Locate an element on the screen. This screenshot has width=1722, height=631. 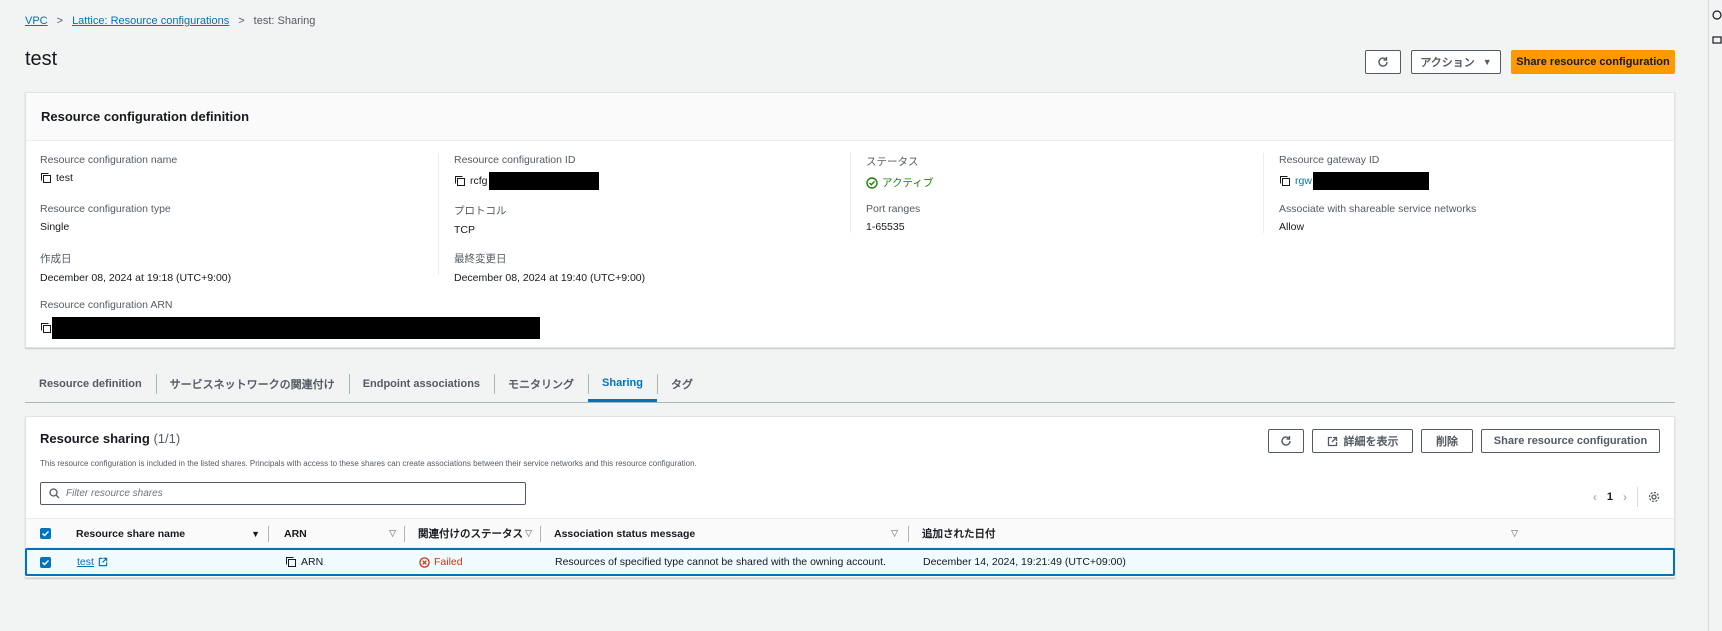
field-label: 最終変更日 is located at coordinates (480, 259).